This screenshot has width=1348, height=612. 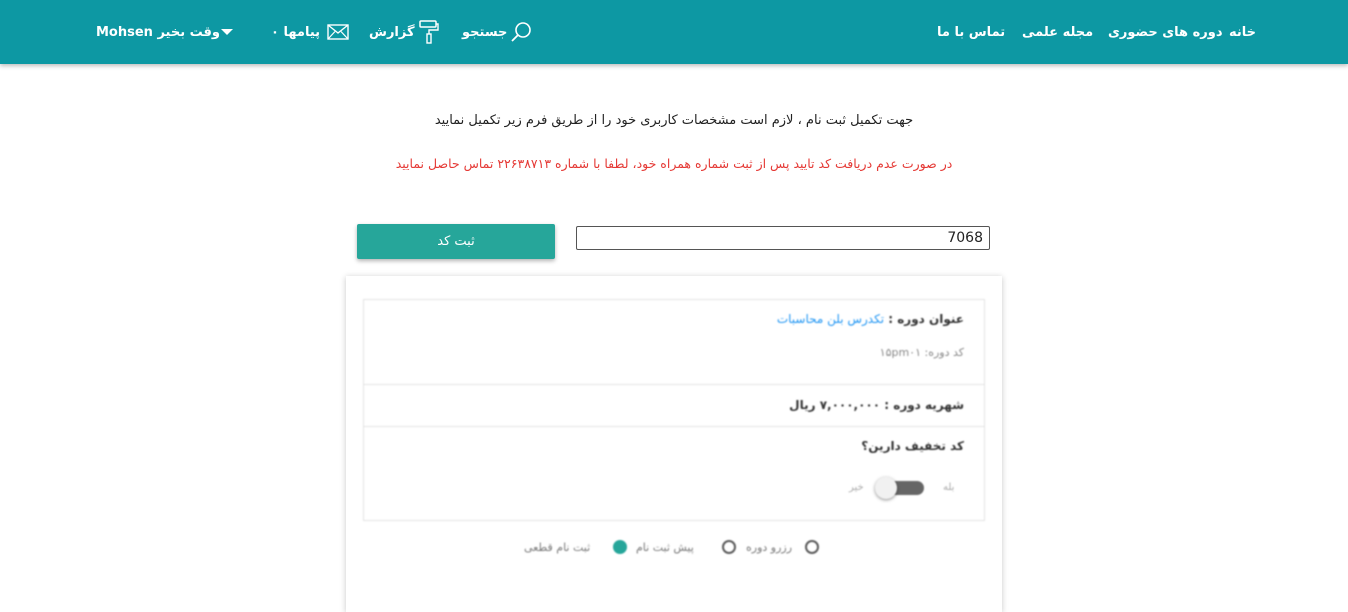 What do you see at coordinates (921, 352) in the screenshot?
I see `course-code: کد دوره: ۱۵pm۰۱` at bounding box center [921, 352].